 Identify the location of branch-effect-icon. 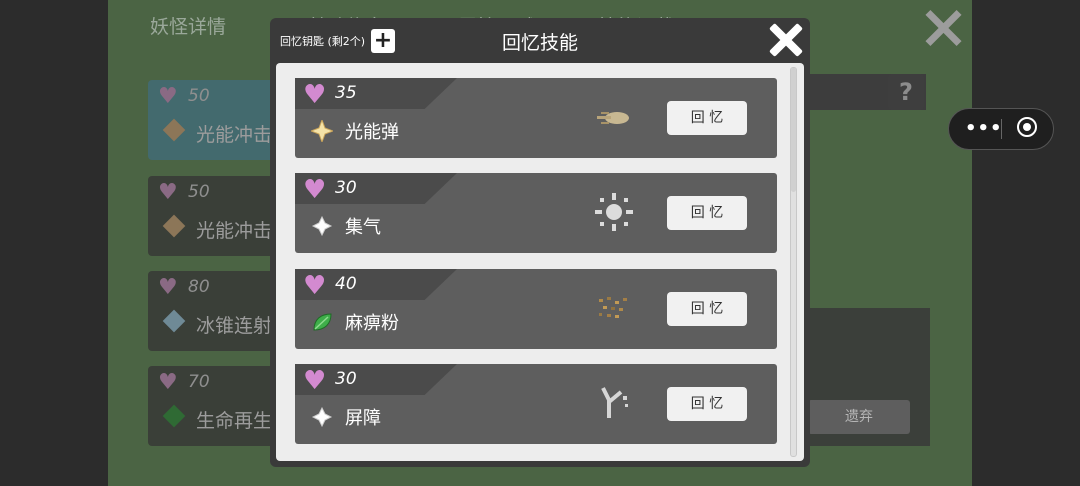
(614, 402).